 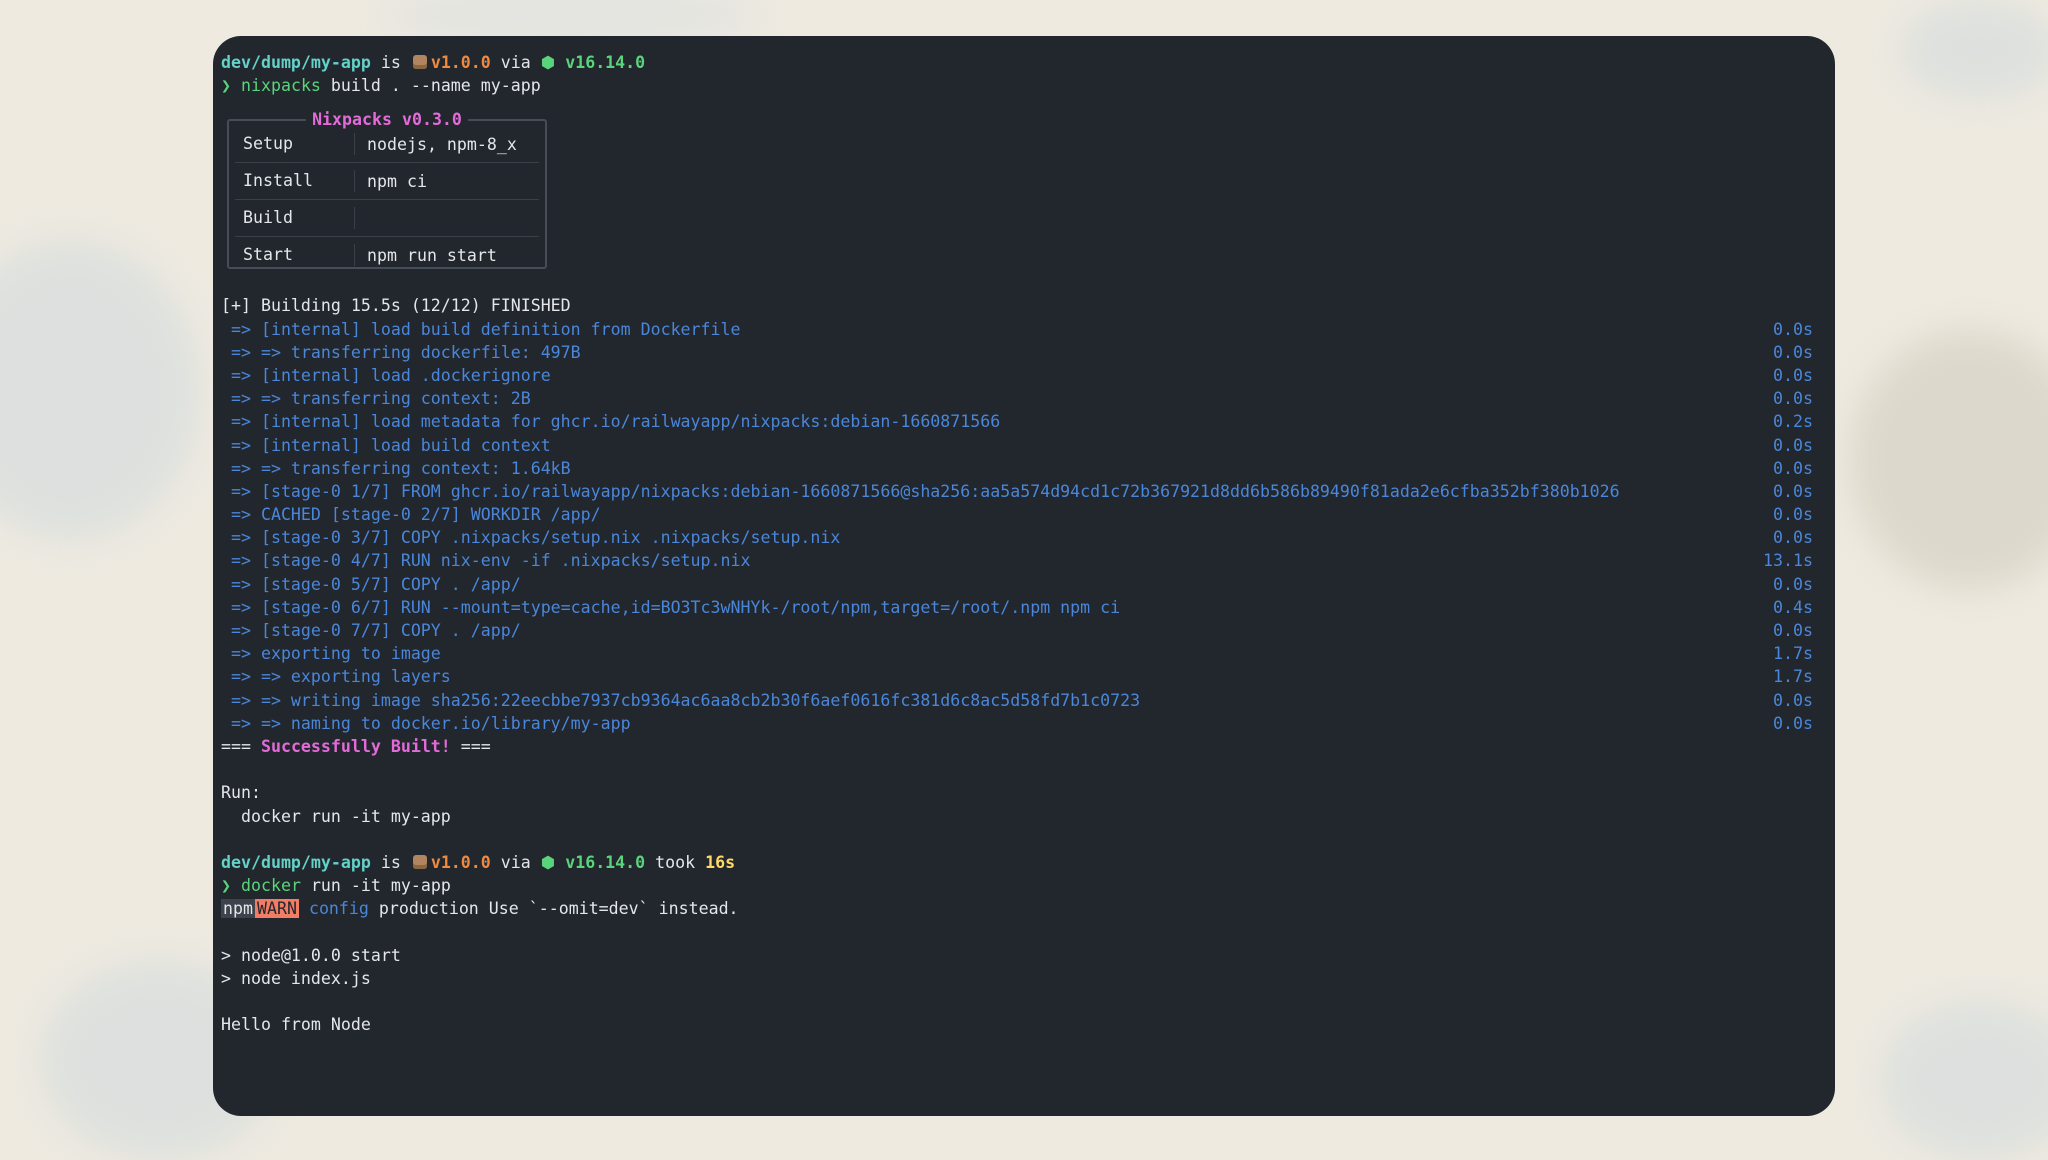 What do you see at coordinates (311, 955) in the screenshot?
I see `npm-script-line: > node@1.0.0 start` at bounding box center [311, 955].